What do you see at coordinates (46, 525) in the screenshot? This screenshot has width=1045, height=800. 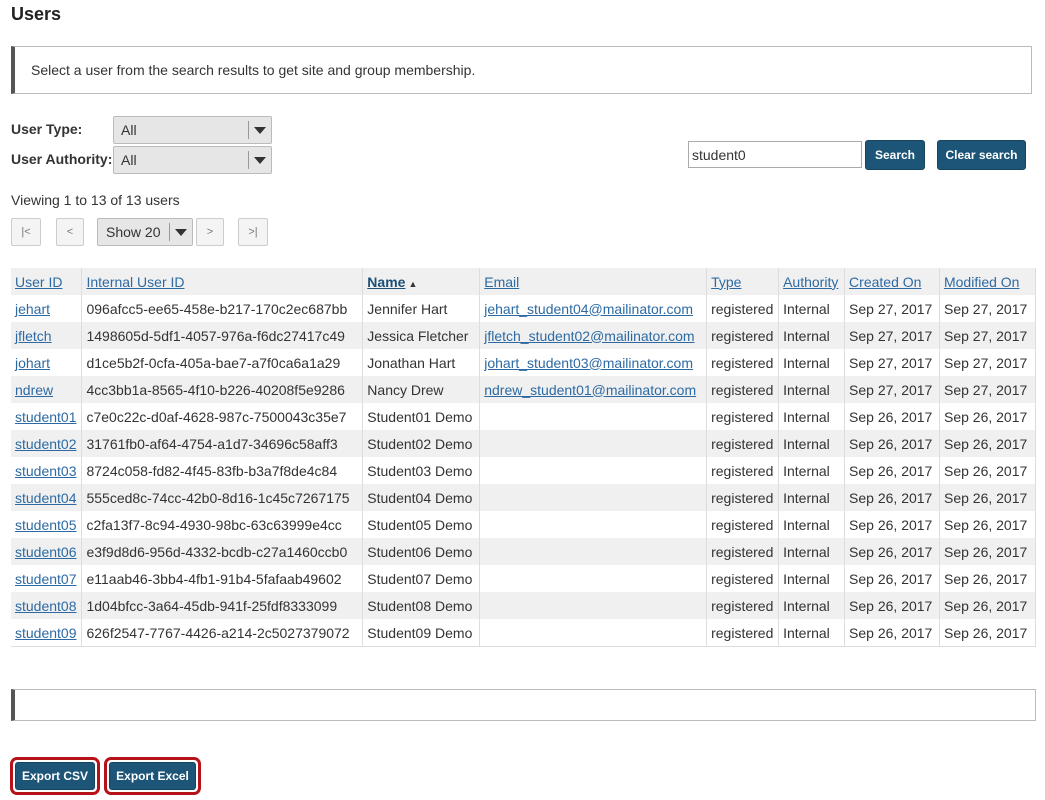 I see `cell-user-id-link: student05` at bounding box center [46, 525].